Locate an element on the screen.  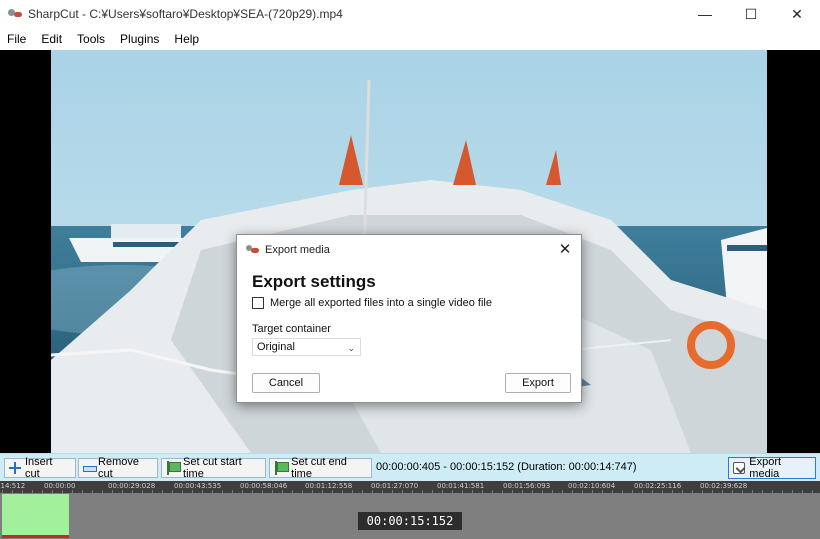
remove-cut-button: Remove cut is located at coordinates (118, 468).